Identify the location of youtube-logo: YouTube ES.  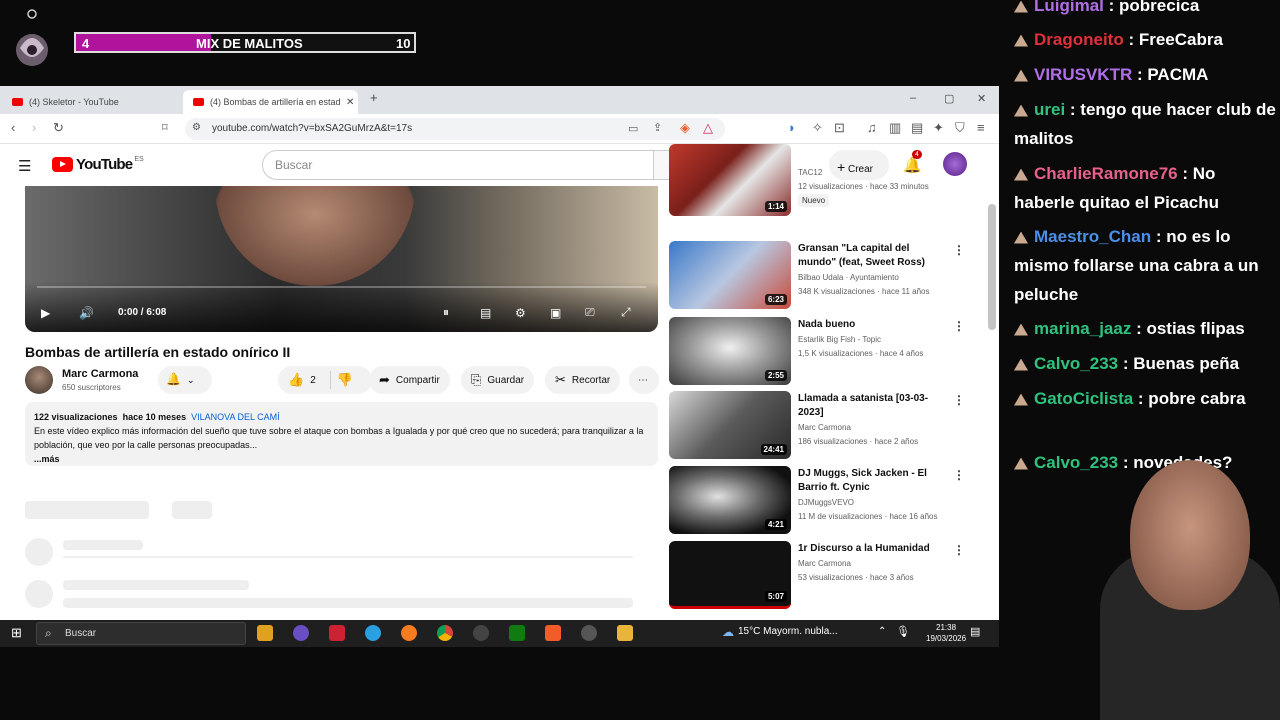
(98, 164).